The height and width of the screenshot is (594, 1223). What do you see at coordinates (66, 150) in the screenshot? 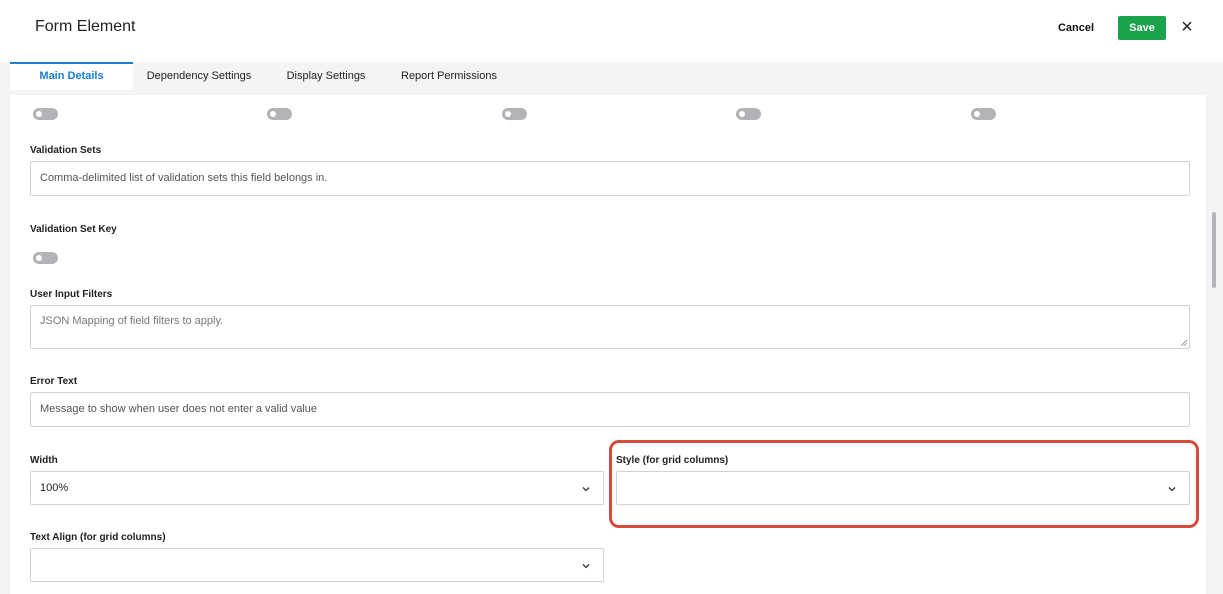
I see `validation-sets-label: Validation Sets` at bounding box center [66, 150].